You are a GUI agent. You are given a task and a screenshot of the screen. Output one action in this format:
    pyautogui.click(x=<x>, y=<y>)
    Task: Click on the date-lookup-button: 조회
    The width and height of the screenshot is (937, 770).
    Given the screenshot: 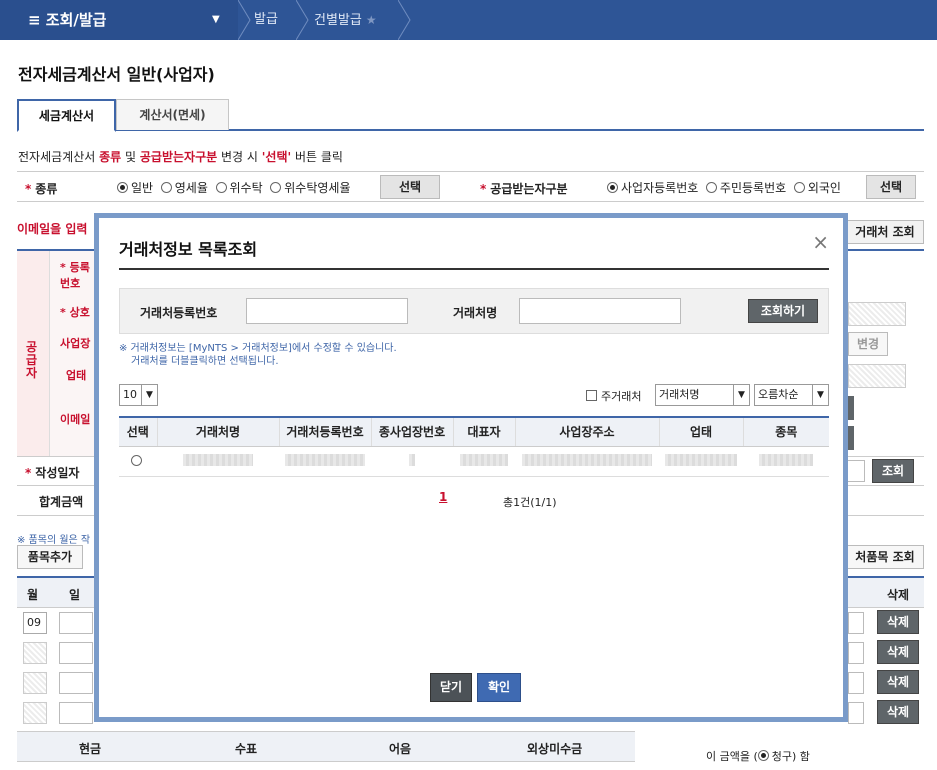 What is the action you would take?
    pyautogui.click(x=893, y=471)
    